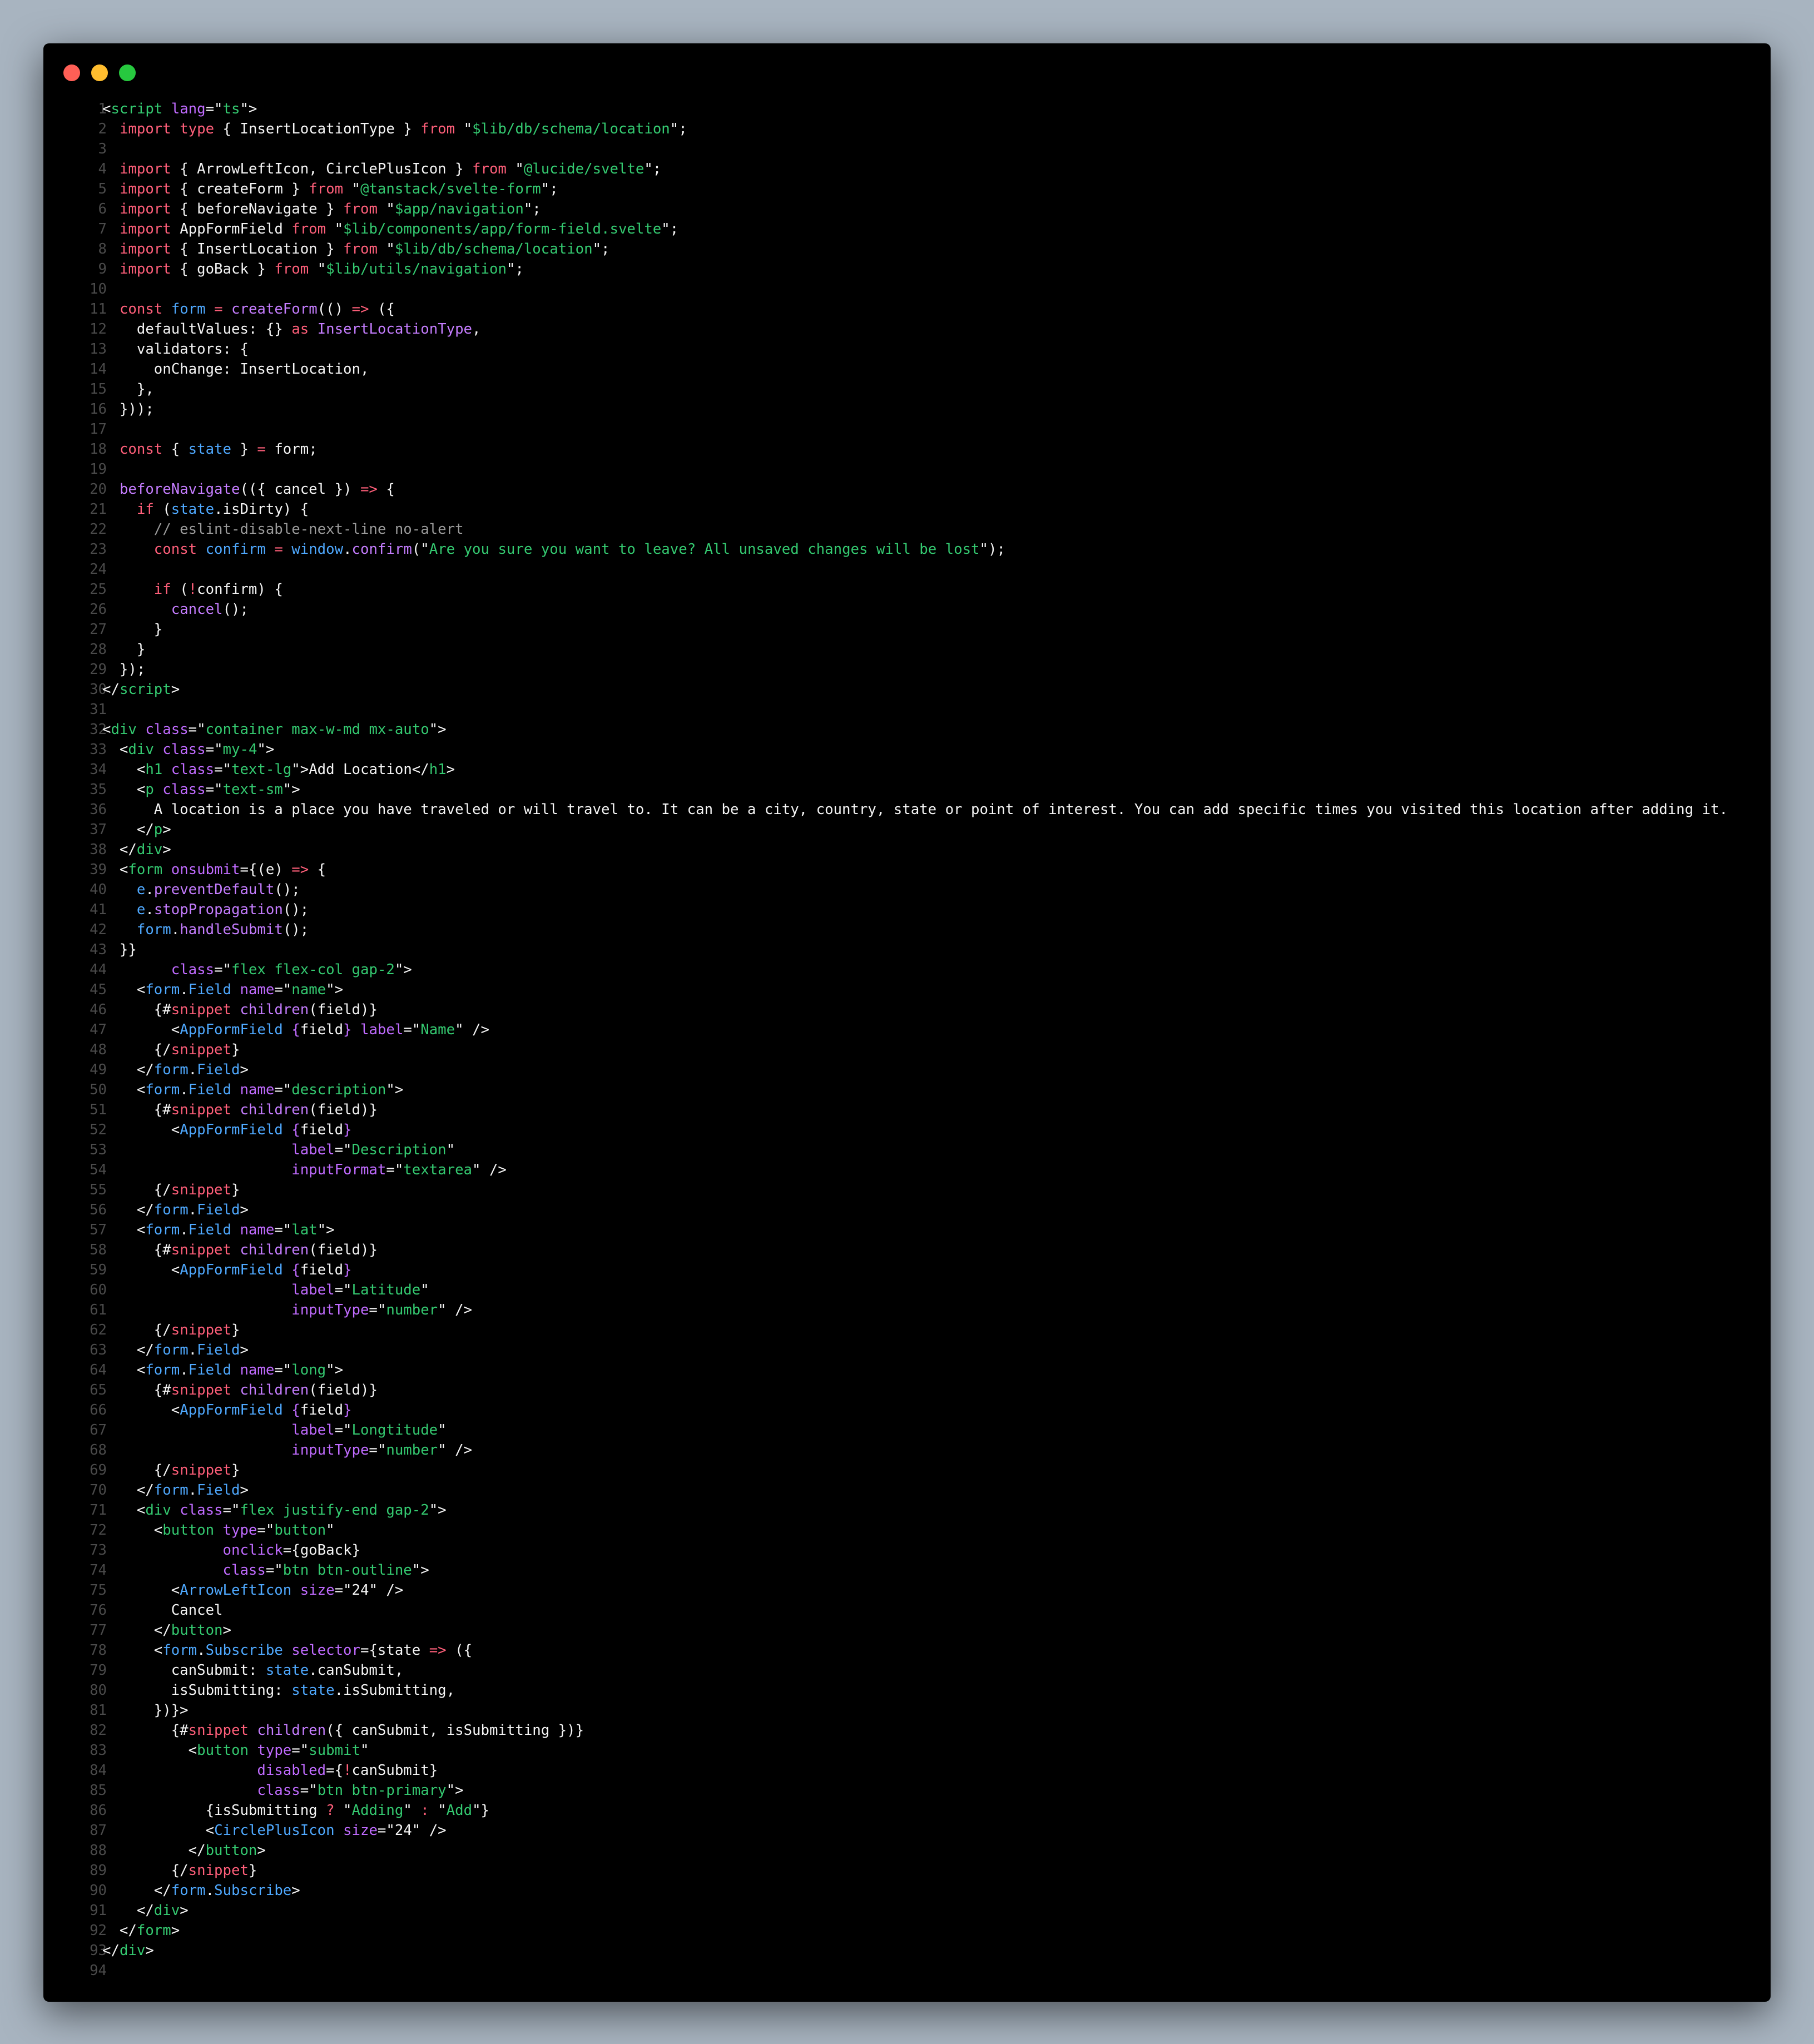 This screenshot has height=2044, width=1814. What do you see at coordinates (98, 1870) in the screenshot?
I see `line-number: 89` at bounding box center [98, 1870].